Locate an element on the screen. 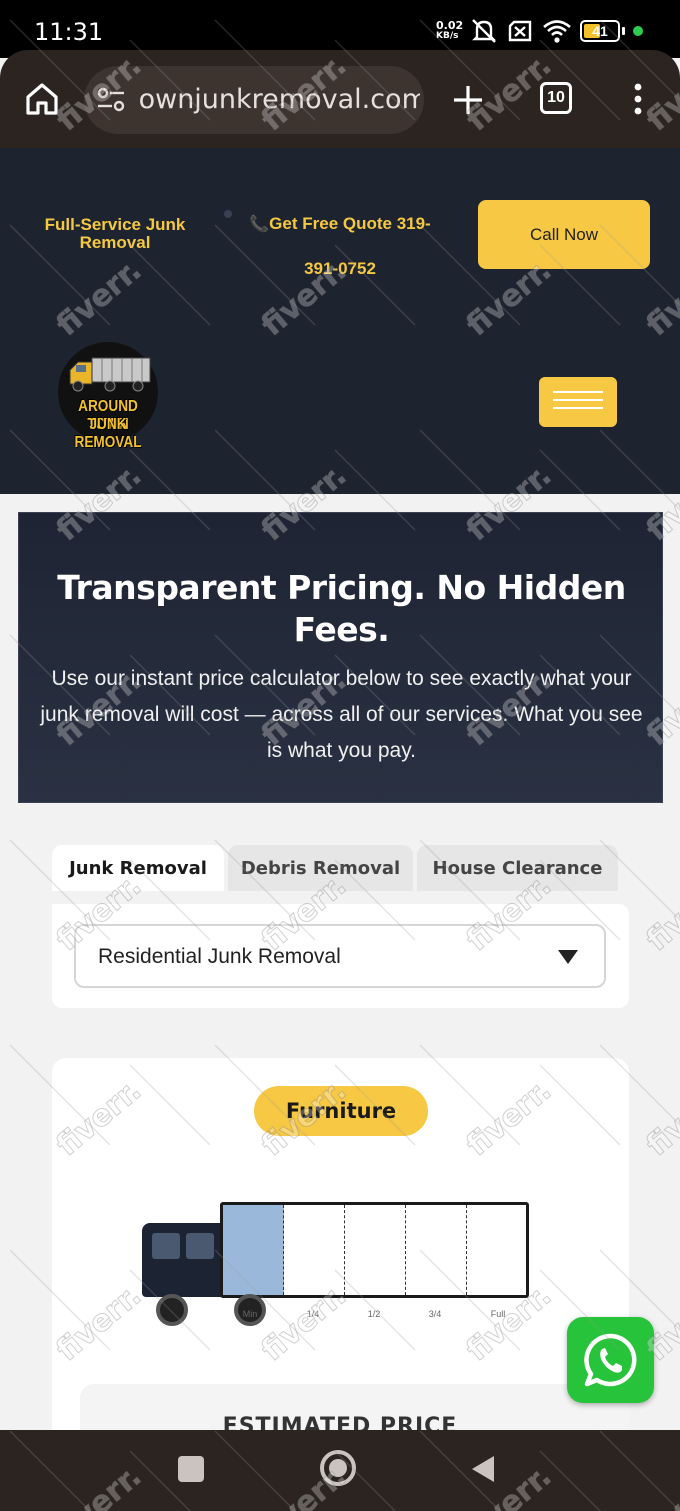 This screenshot has height=1511, width=680. no-sim-icon is located at coordinates (520, 31).